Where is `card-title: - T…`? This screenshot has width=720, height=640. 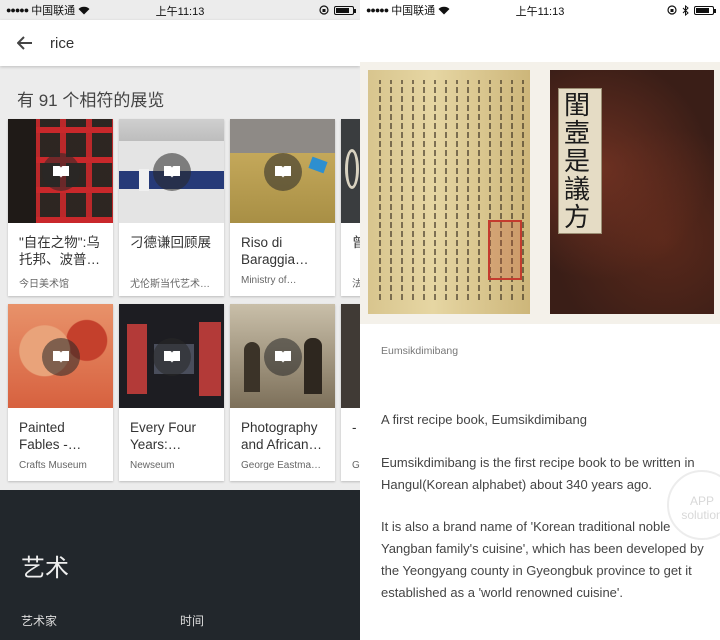
card-title: - T… is located at coordinates (356, 427).